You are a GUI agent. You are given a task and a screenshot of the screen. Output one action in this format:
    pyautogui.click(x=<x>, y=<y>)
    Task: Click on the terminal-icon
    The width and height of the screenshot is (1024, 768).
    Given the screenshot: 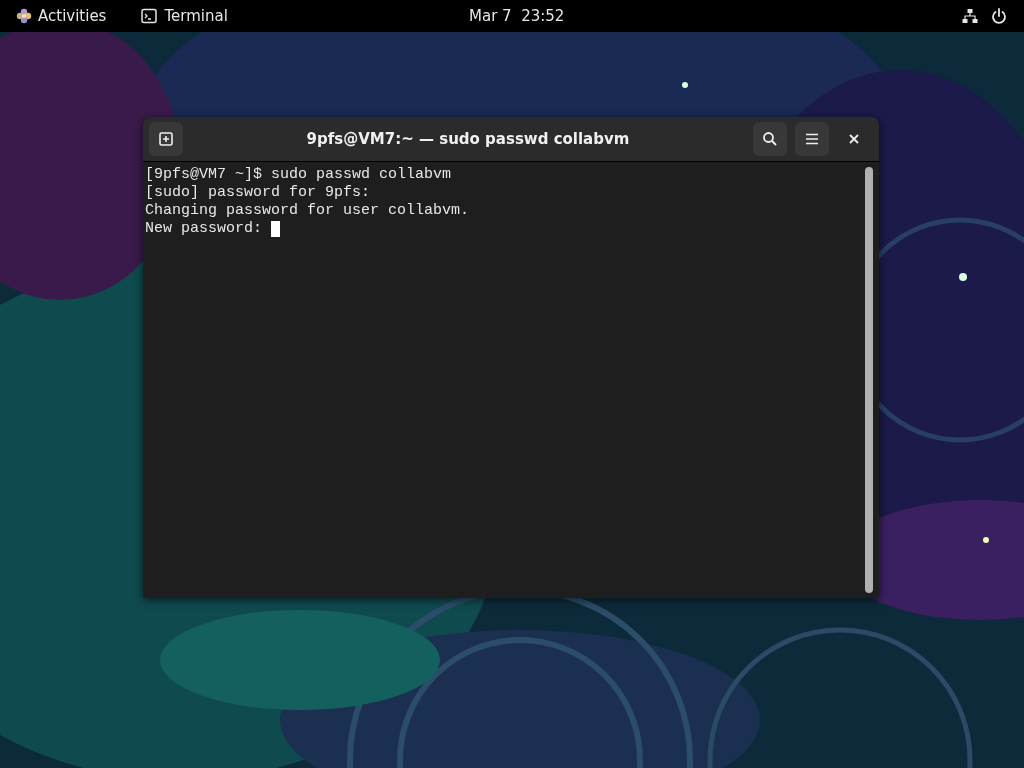 What is the action you would take?
    pyautogui.click(x=149, y=16)
    